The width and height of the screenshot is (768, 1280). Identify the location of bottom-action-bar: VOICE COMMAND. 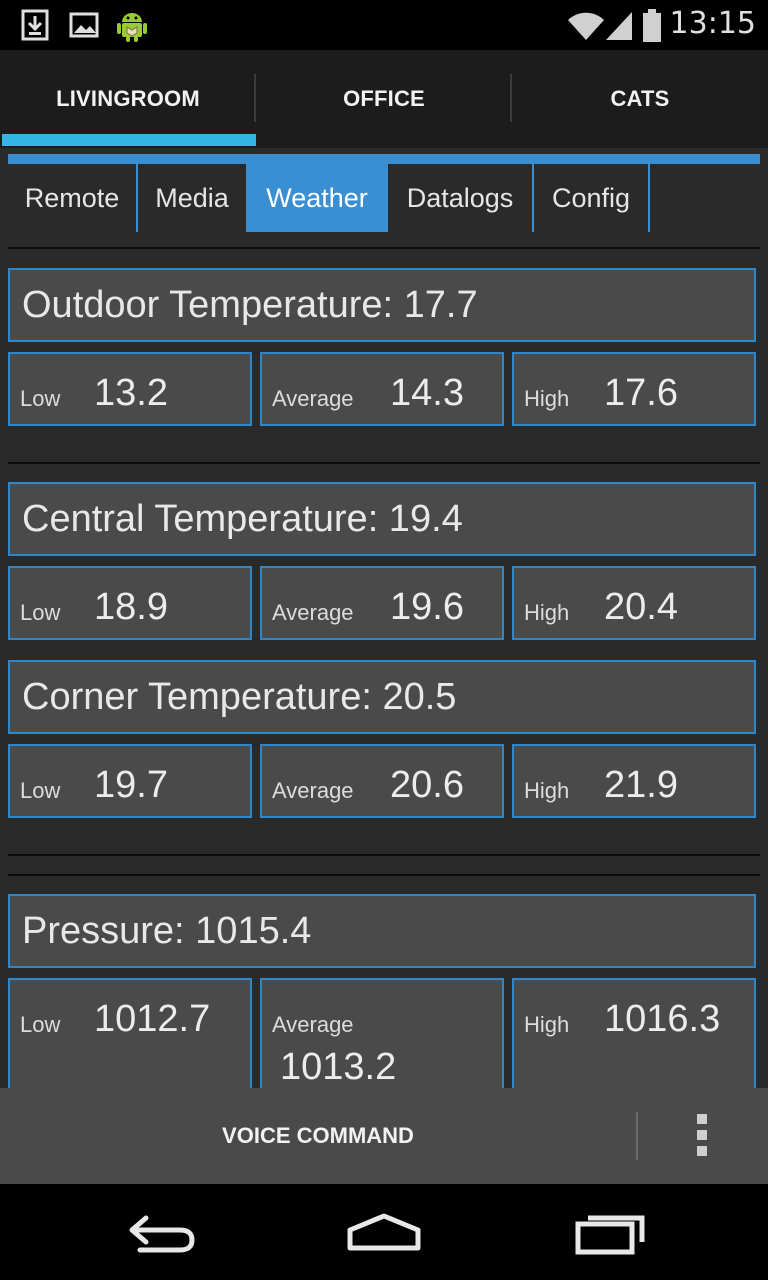
(384, 1136).